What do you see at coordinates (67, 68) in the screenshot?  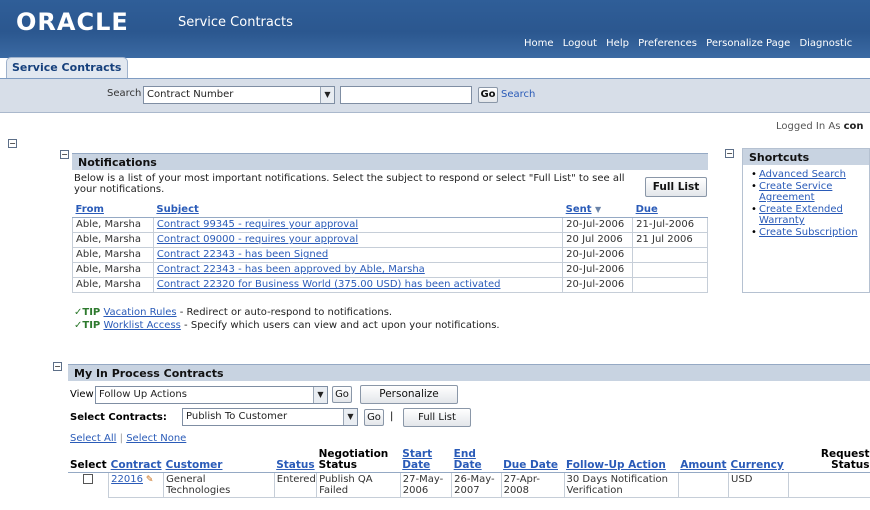 I see `tab-service-contracts: Service Contracts` at bounding box center [67, 68].